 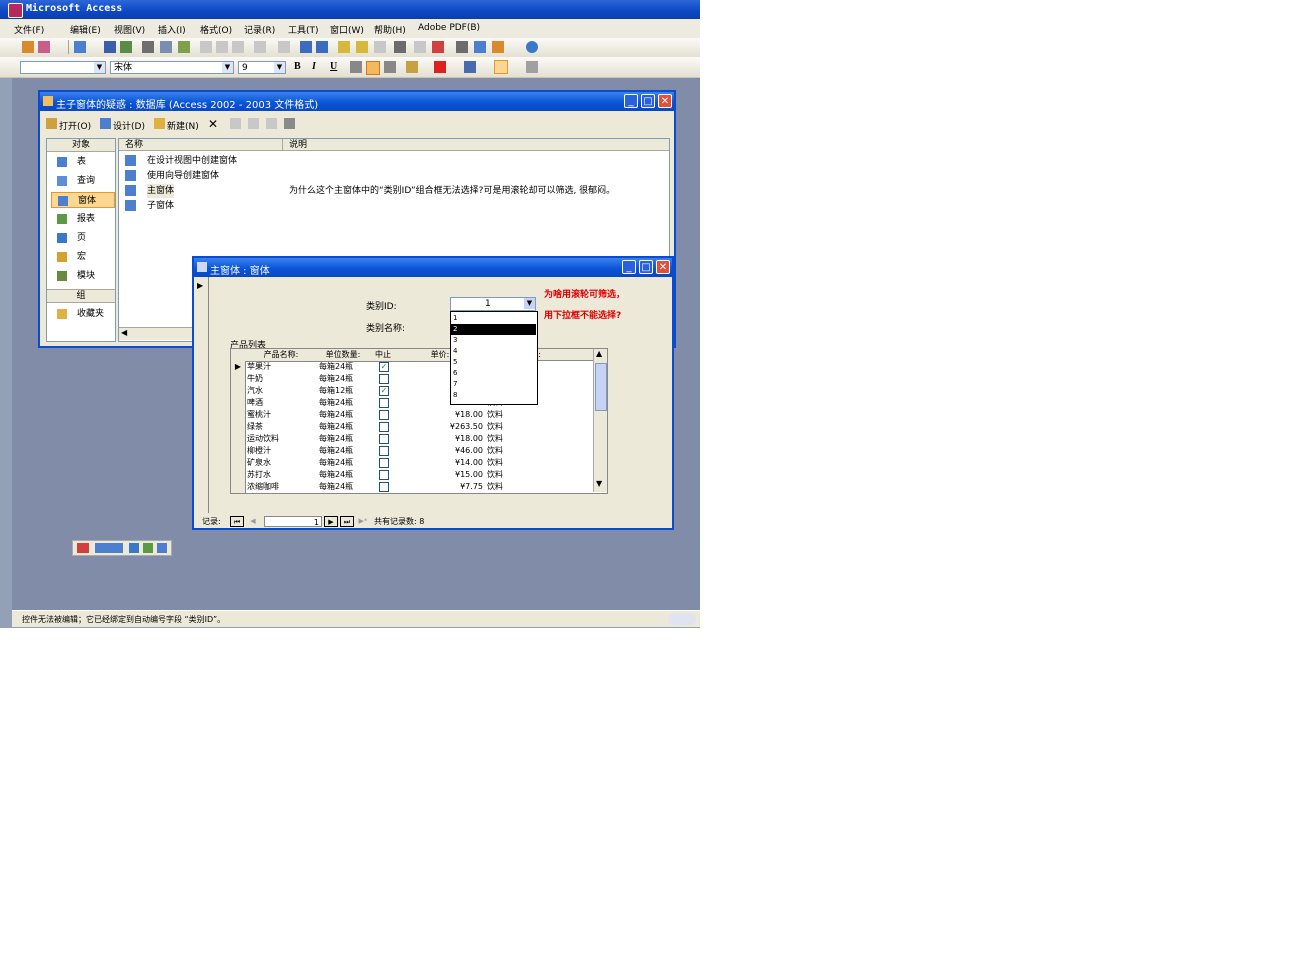 What do you see at coordinates (493, 395) in the screenshot?
I see `dropdown-option: 8` at bounding box center [493, 395].